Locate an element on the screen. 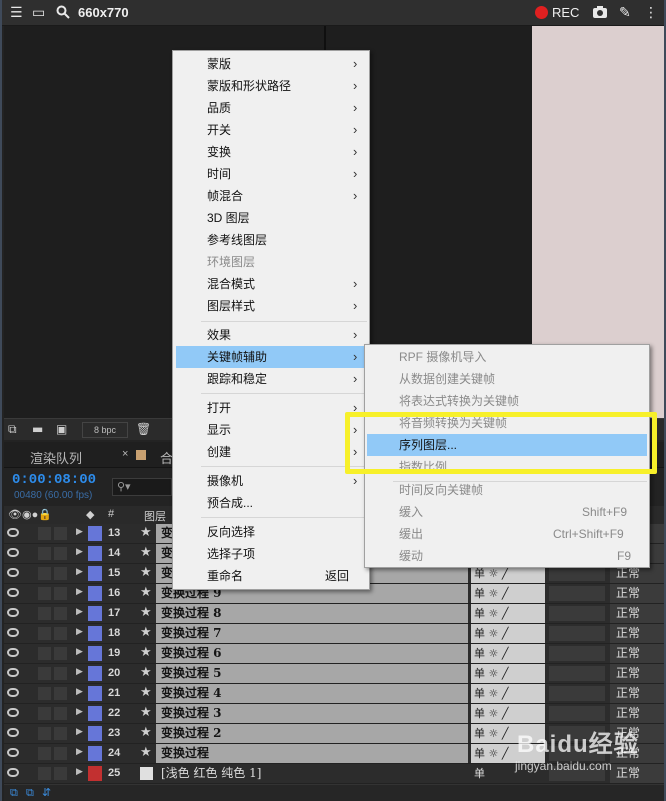  layer-name: 变换过程 7 is located at coordinates (312, 633).